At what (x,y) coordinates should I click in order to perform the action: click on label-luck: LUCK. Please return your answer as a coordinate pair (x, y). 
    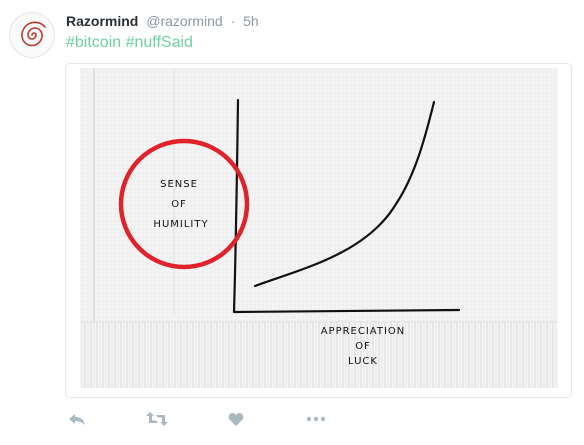
    Looking at the image, I should click on (363, 361).